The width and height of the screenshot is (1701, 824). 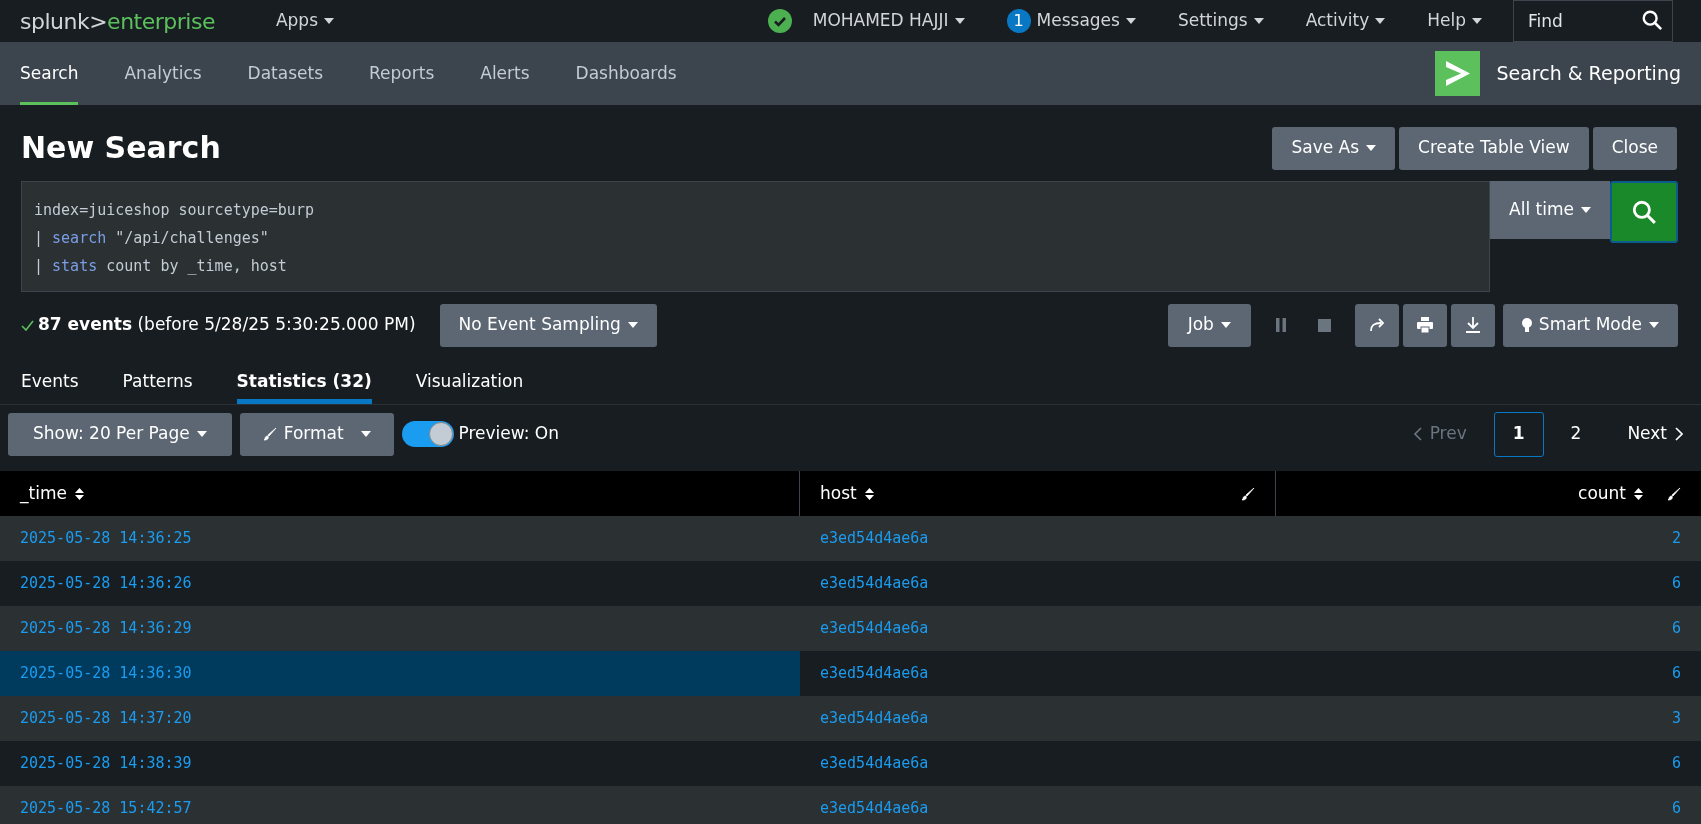 What do you see at coordinates (1576, 434) in the screenshot?
I see `page-link: 2` at bounding box center [1576, 434].